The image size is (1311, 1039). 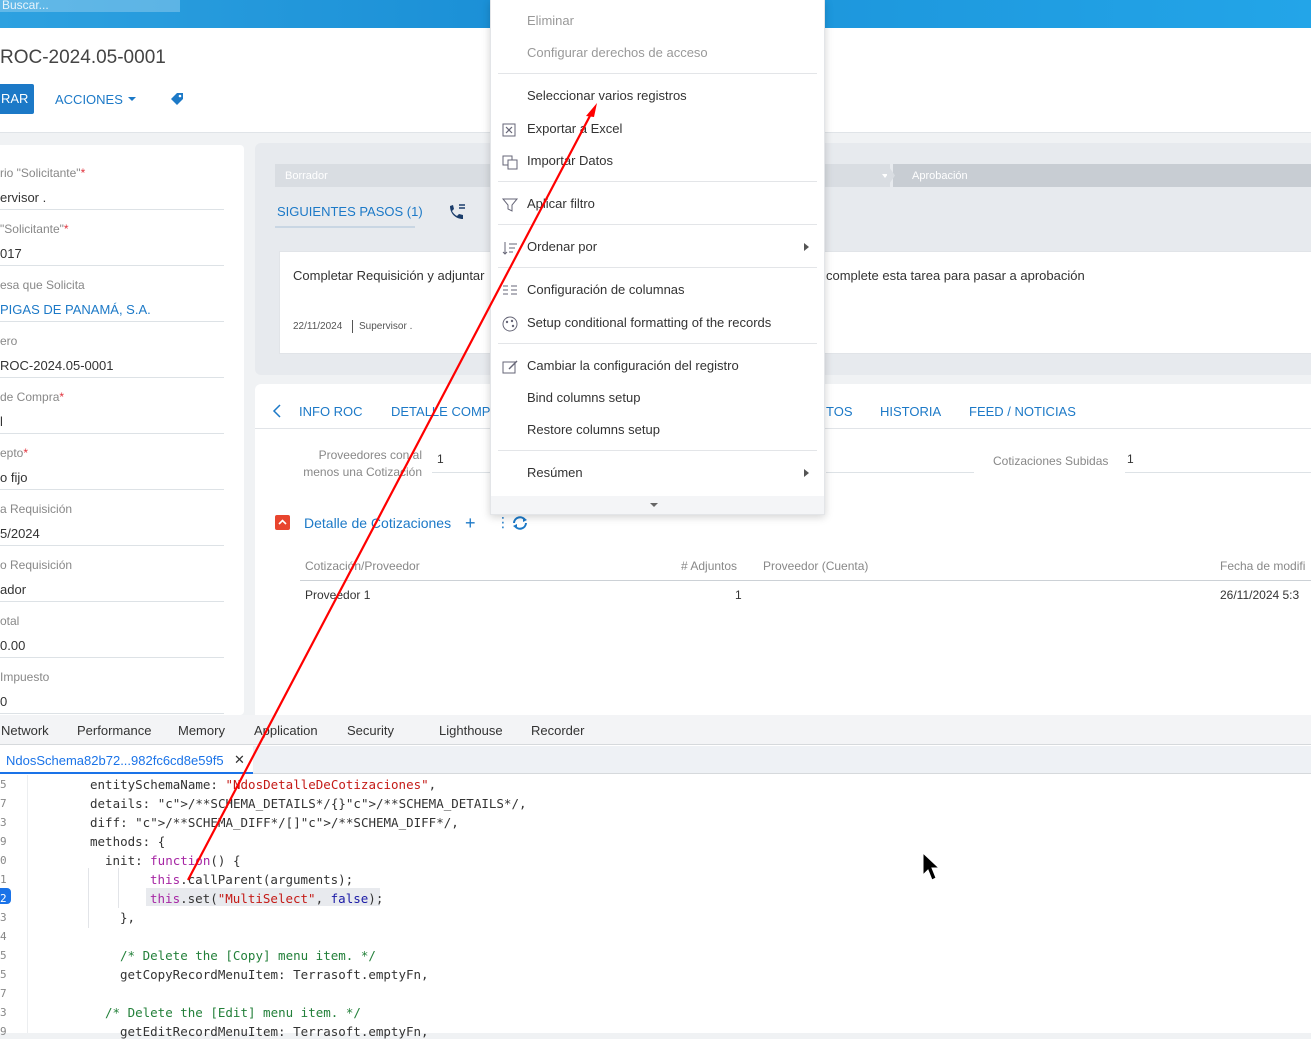 I want to click on collapse-icon, so click(x=282, y=522).